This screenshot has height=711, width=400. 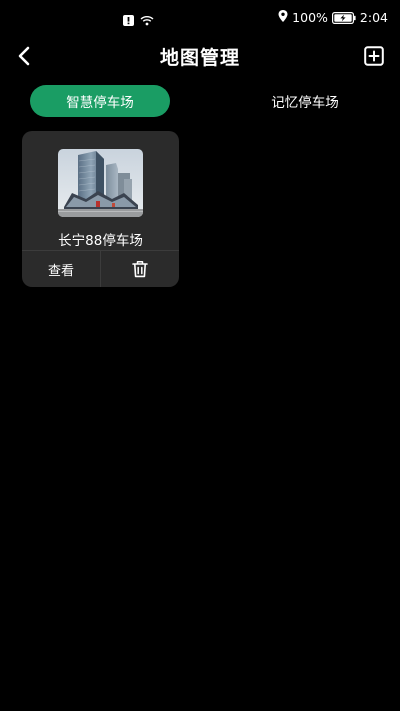 I want to click on status-icons-left, so click(x=138, y=20).